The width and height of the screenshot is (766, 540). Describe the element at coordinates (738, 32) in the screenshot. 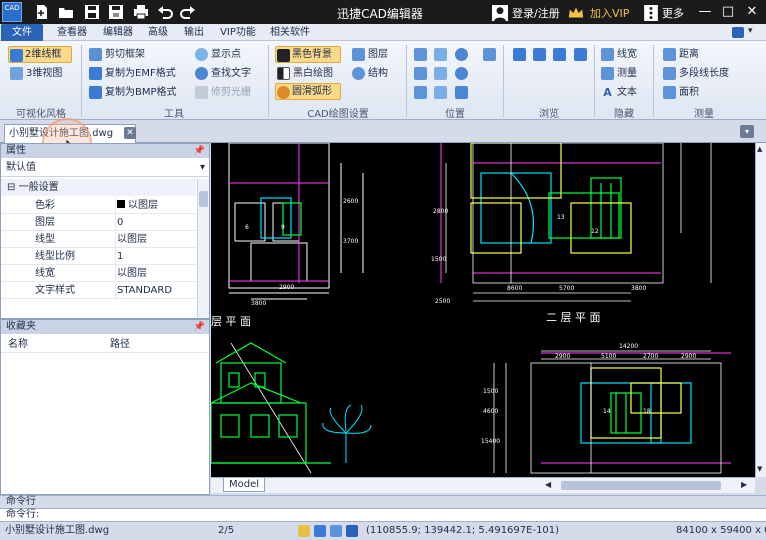

I see `brush-icon` at that location.